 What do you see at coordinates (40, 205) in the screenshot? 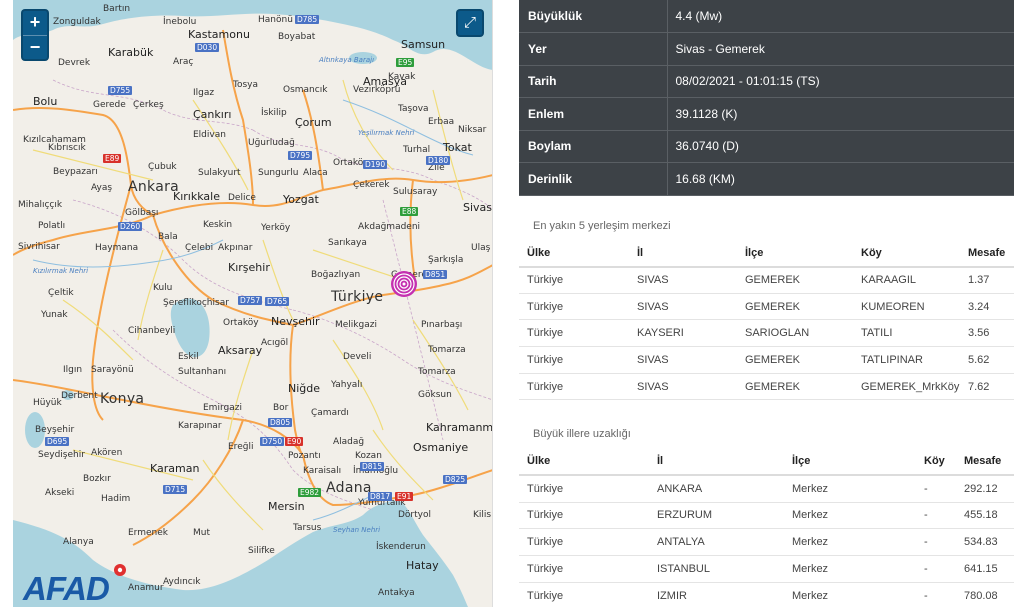
I see `map-label-mihaliccik: Mihalıççık` at bounding box center [40, 205].